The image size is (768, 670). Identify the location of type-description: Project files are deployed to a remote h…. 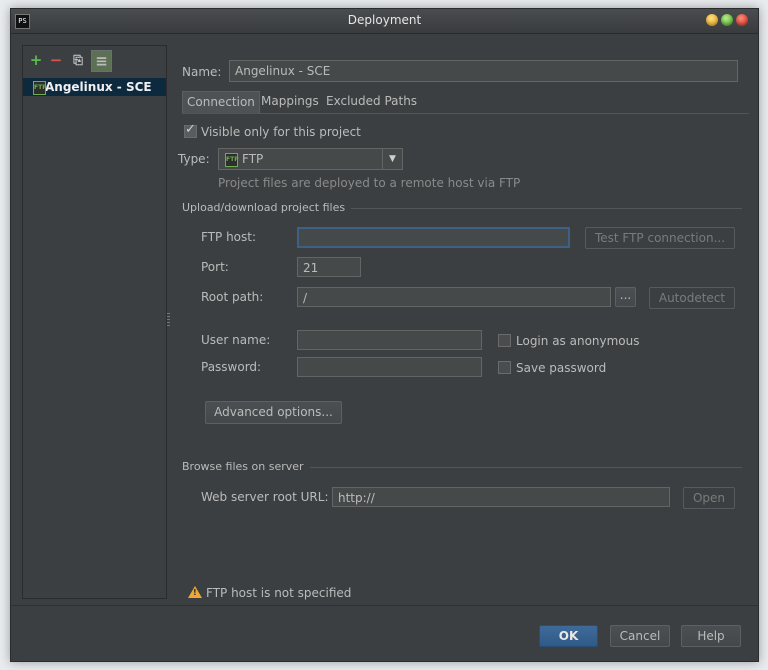
(369, 183).